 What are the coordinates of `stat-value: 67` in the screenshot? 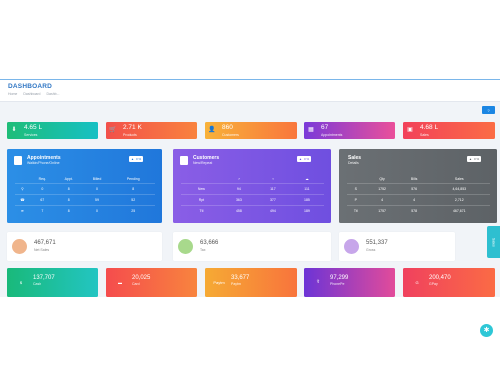 It's located at (325, 127).